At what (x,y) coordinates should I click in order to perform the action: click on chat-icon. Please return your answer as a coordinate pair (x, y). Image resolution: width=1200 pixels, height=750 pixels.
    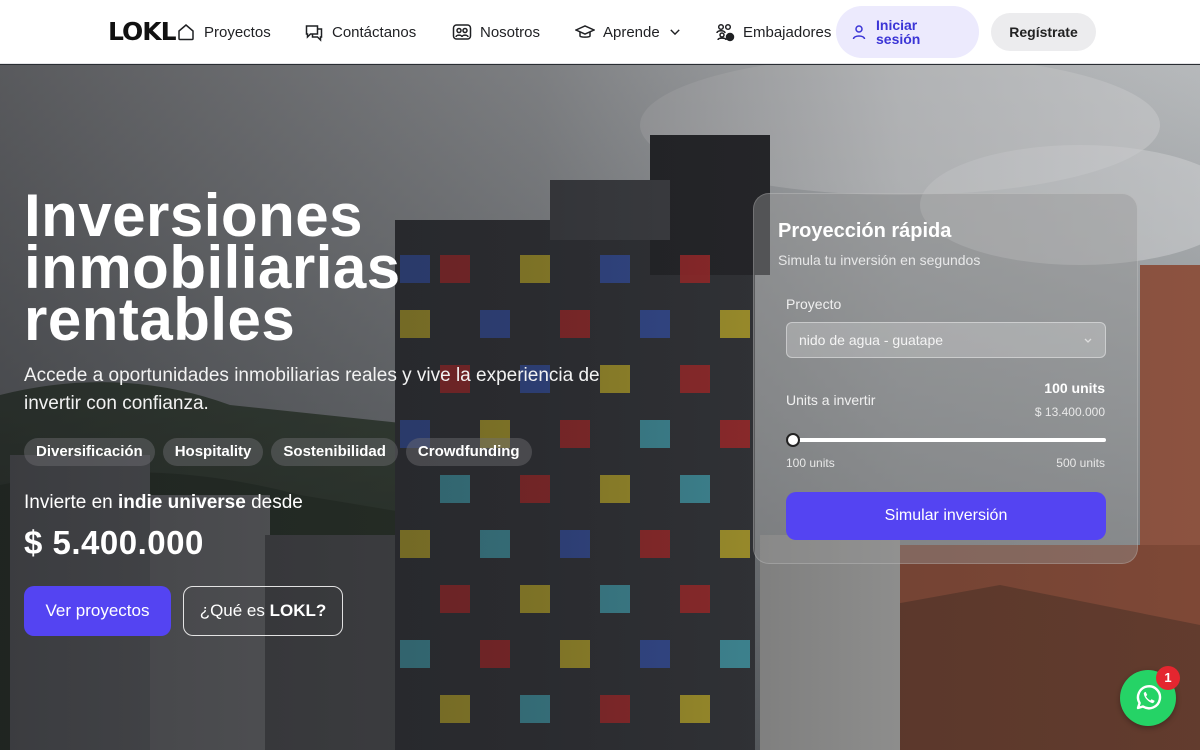
    Looking at the image, I should click on (314, 33).